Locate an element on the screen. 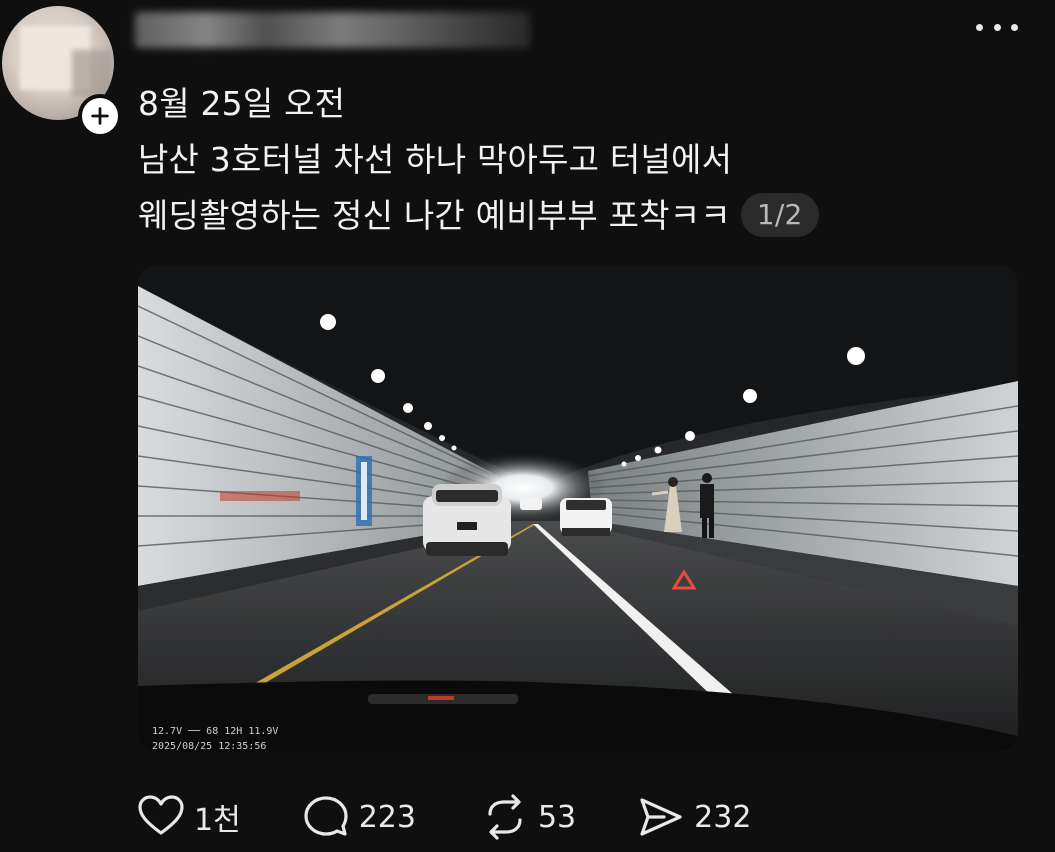  share-button: 232 is located at coordinates (693, 817).